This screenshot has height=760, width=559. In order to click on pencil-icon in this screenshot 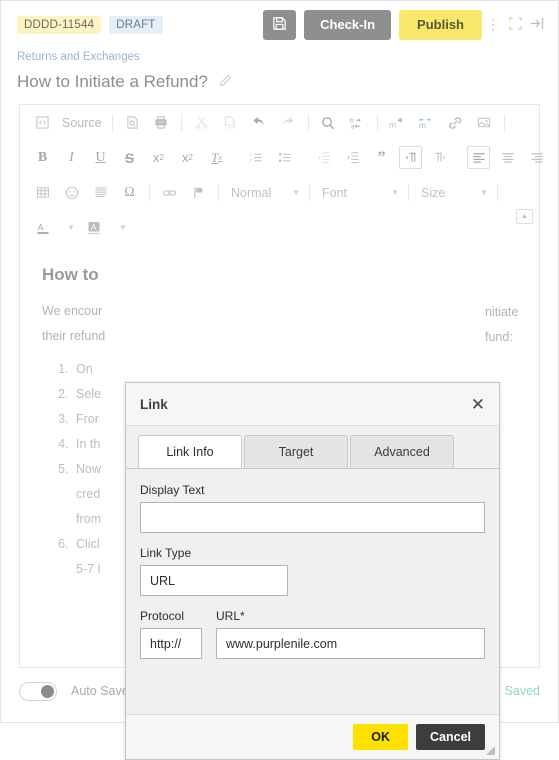, I will do `click(225, 82)`.